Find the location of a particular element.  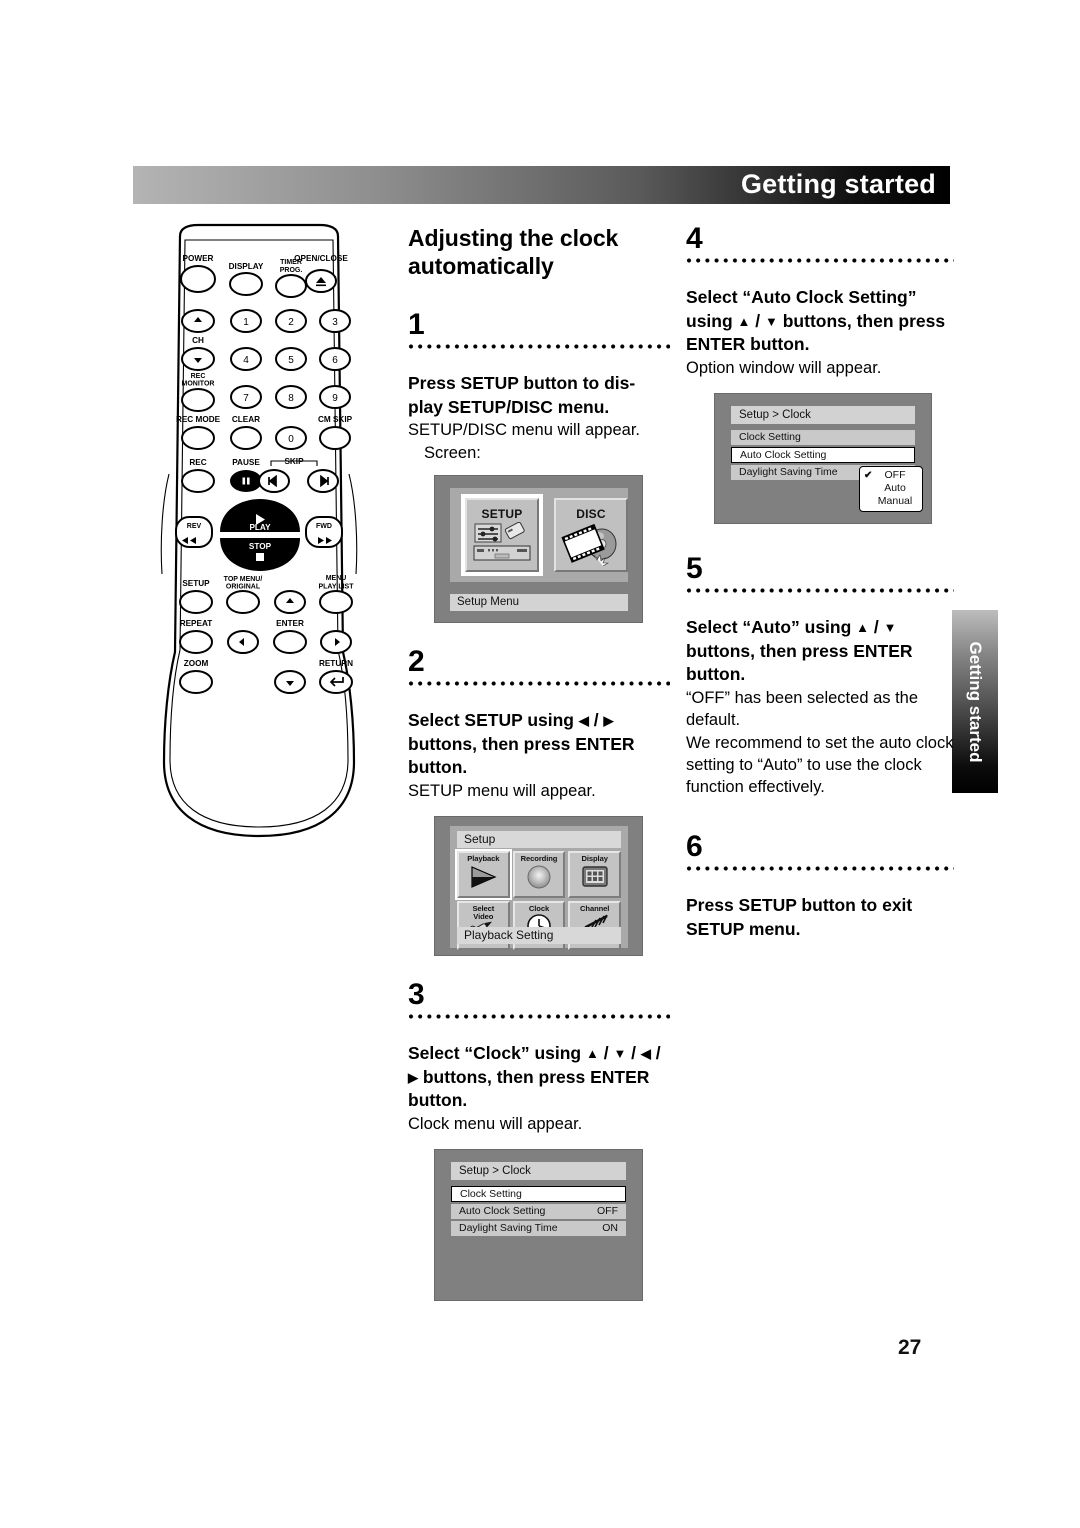

step-2-heading-c: buttons, then press ENTER button. is located at coordinates (521, 755).